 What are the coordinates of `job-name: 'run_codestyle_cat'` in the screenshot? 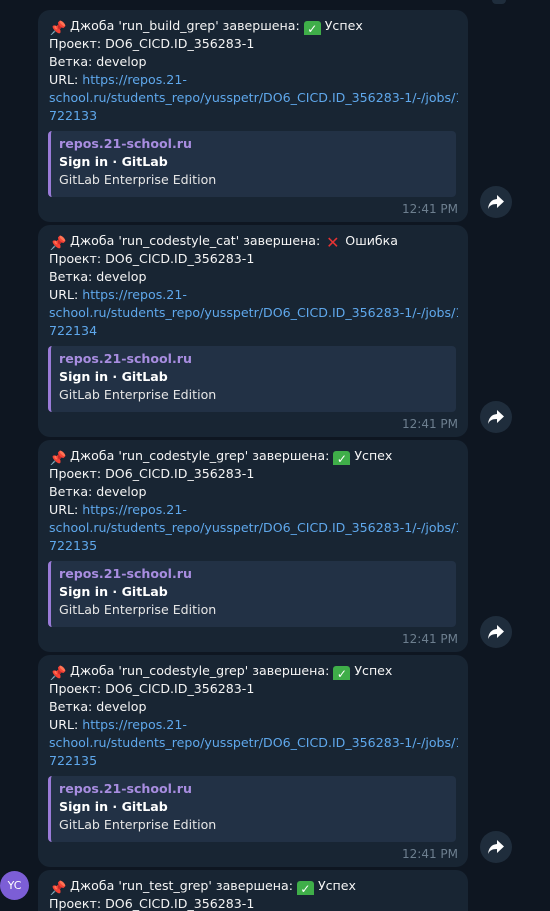 It's located at (179, 240).